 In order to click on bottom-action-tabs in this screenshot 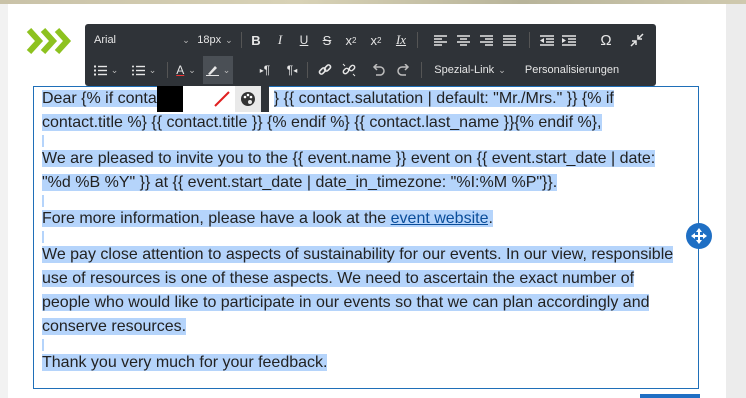, I will do `click(670, 396)`.